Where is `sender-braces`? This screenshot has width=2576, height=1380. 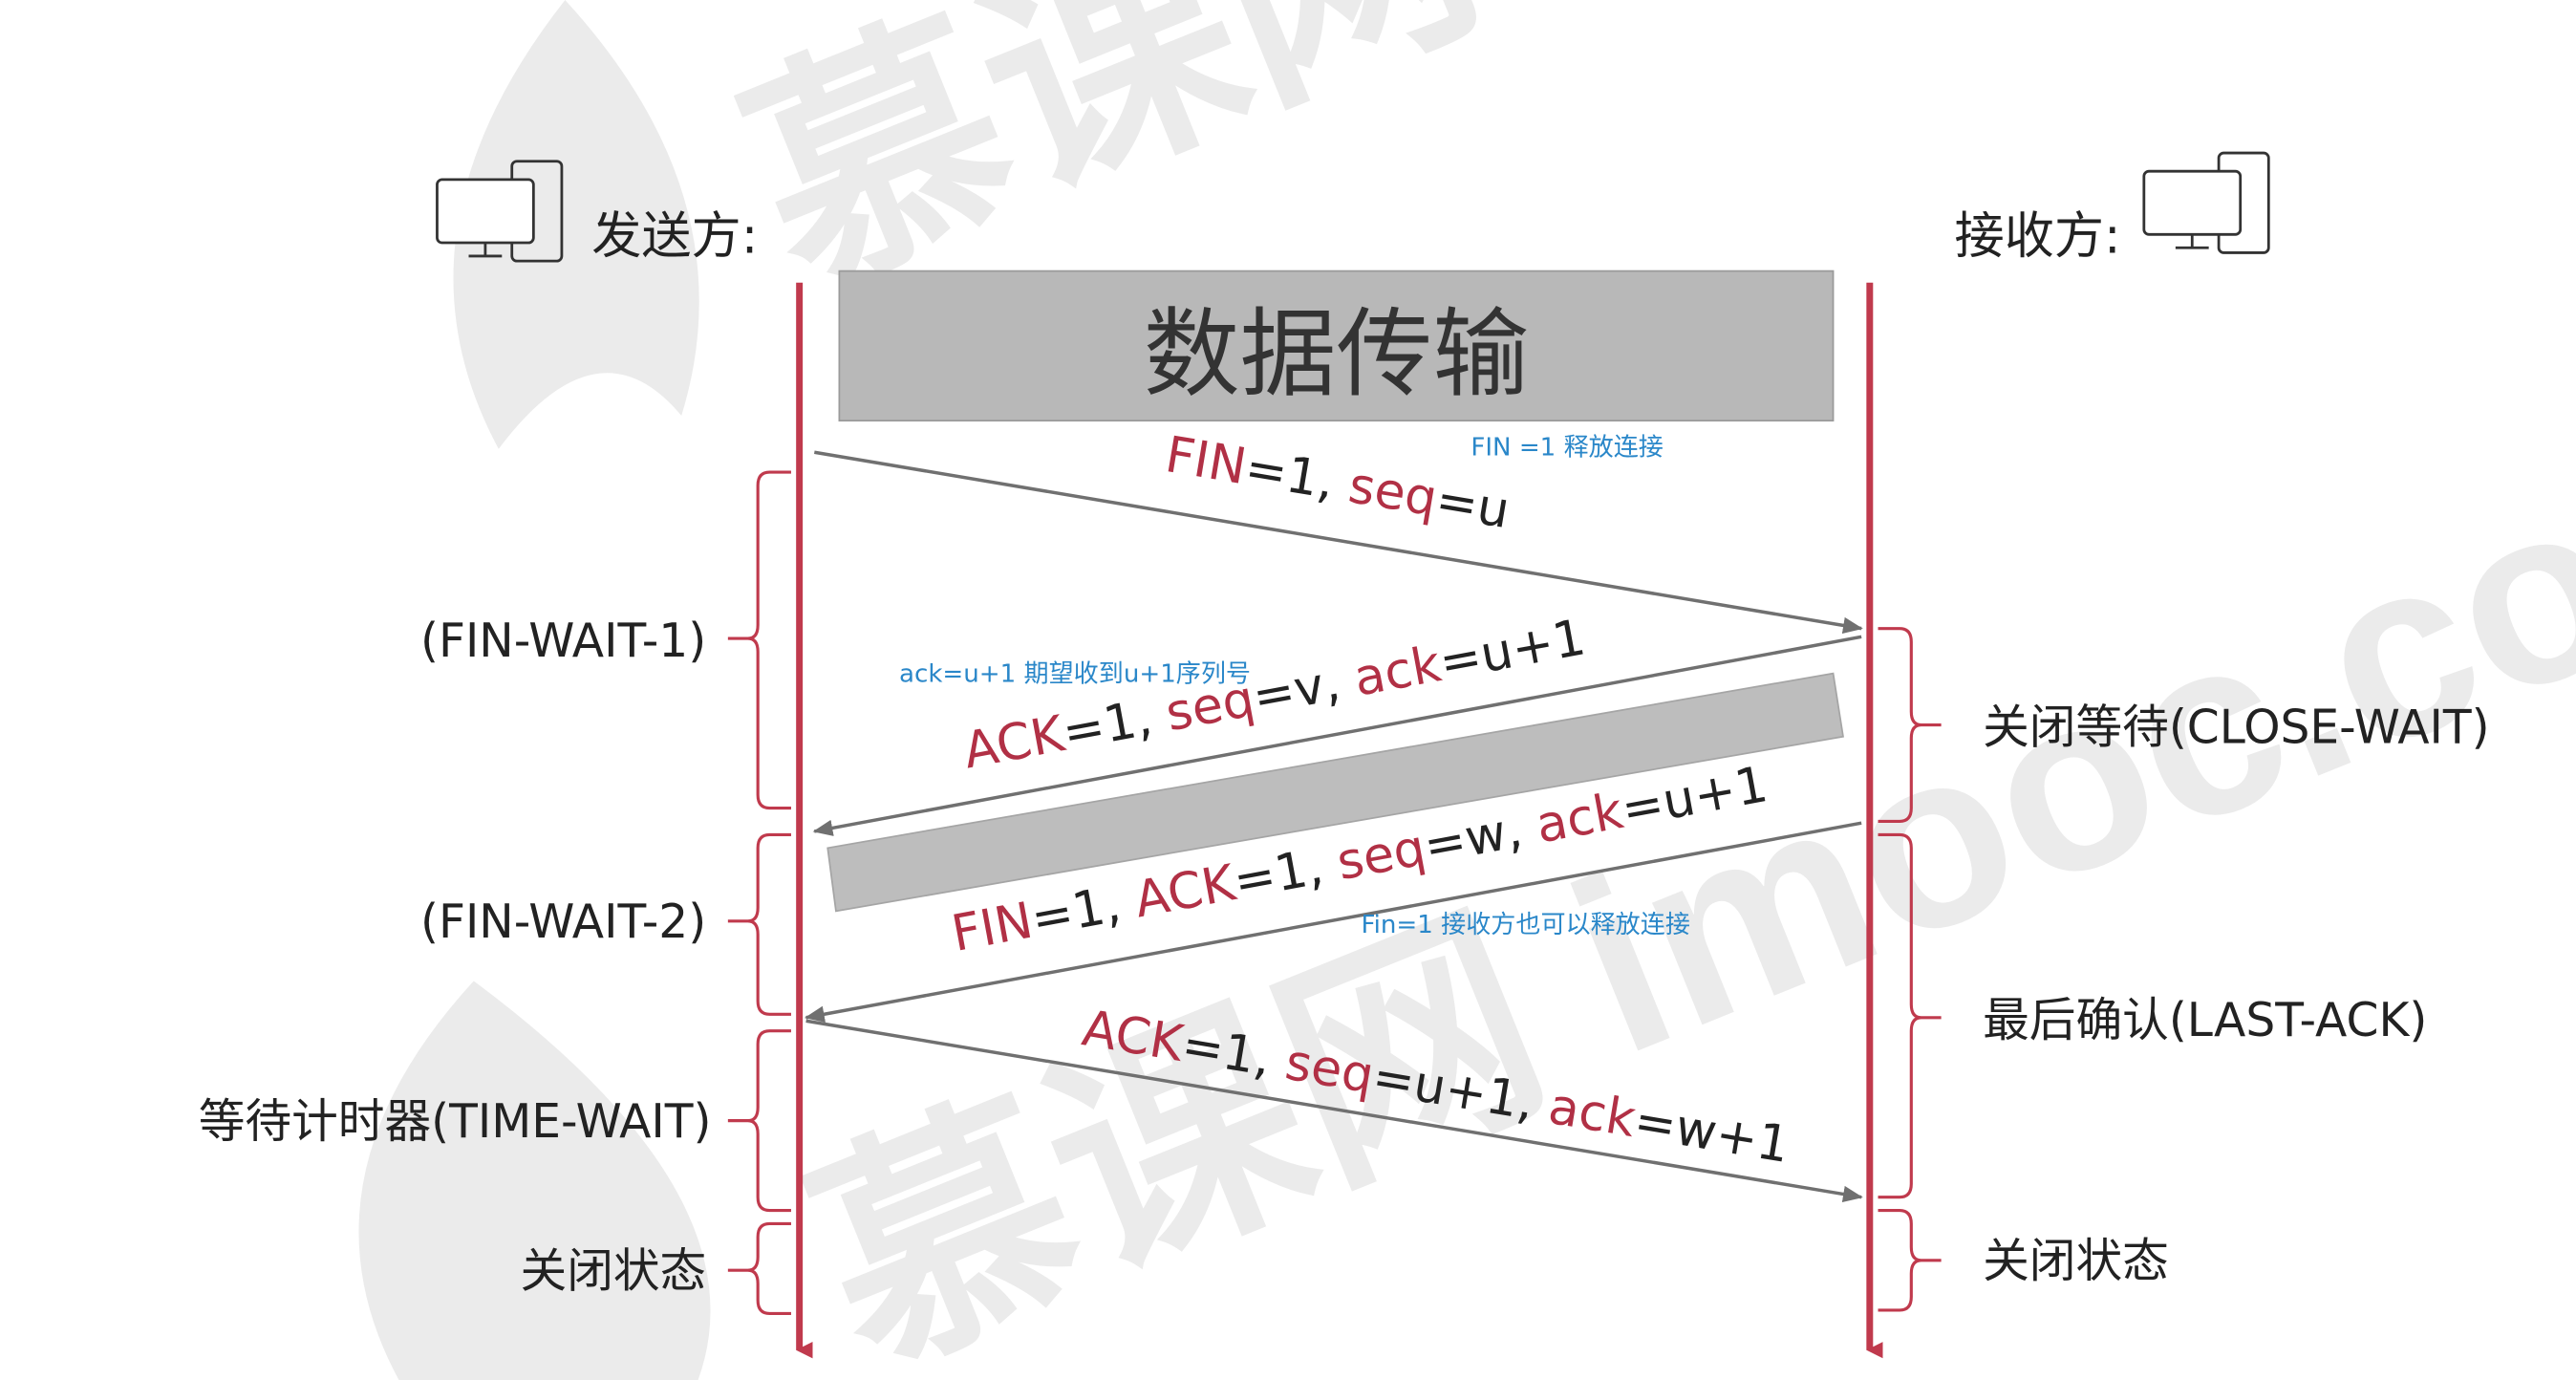
sender-braces is located at coordinates (759, 893).